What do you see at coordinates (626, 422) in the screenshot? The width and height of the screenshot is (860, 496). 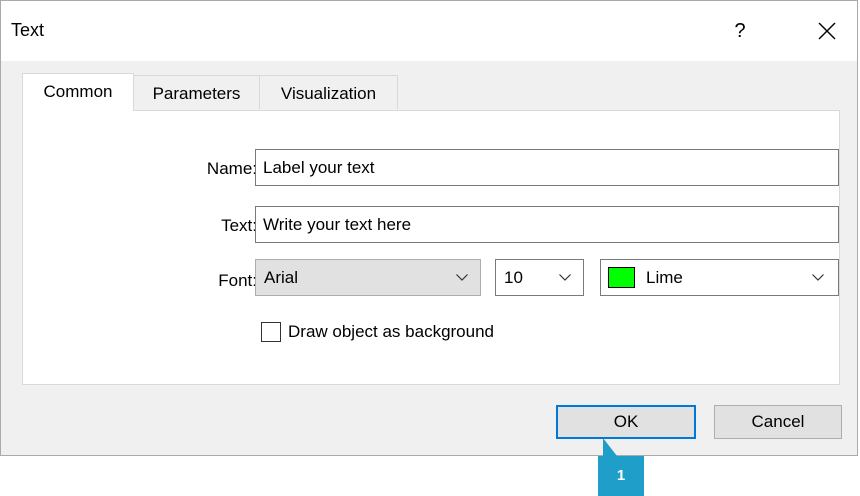 I see `ok-button: OK` at bounding box center [626, 422].